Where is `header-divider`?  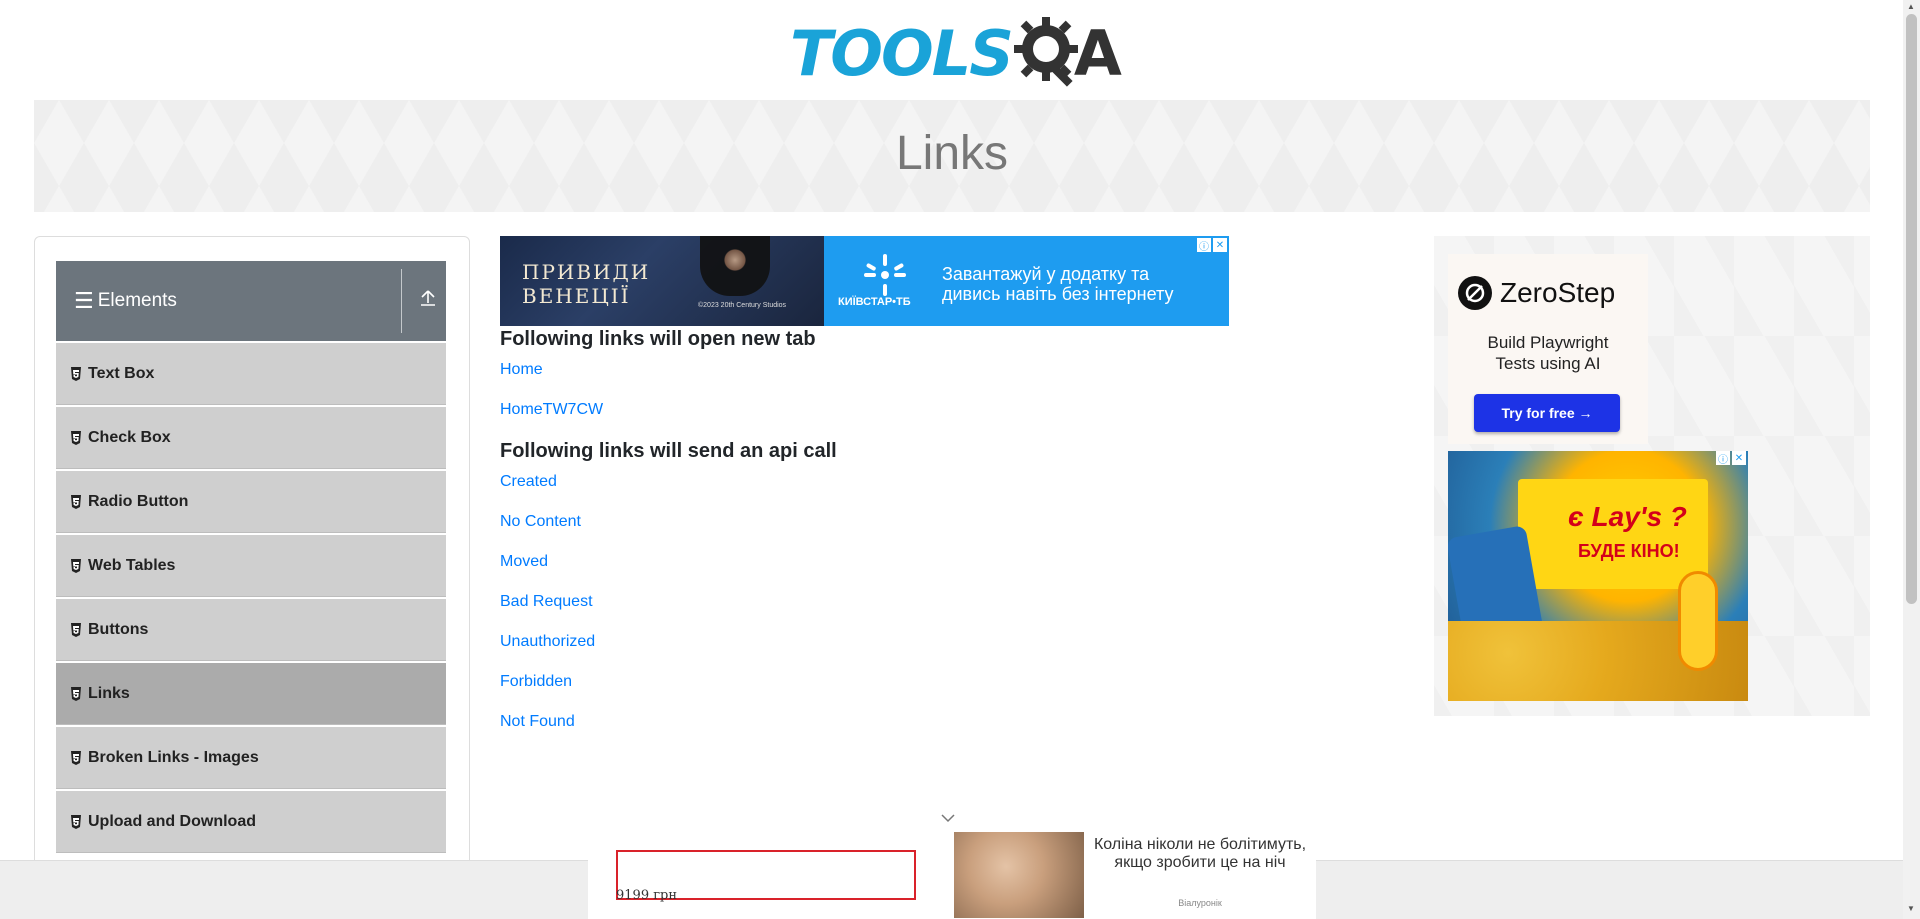 header-divider is located at coordinates (401, 301).